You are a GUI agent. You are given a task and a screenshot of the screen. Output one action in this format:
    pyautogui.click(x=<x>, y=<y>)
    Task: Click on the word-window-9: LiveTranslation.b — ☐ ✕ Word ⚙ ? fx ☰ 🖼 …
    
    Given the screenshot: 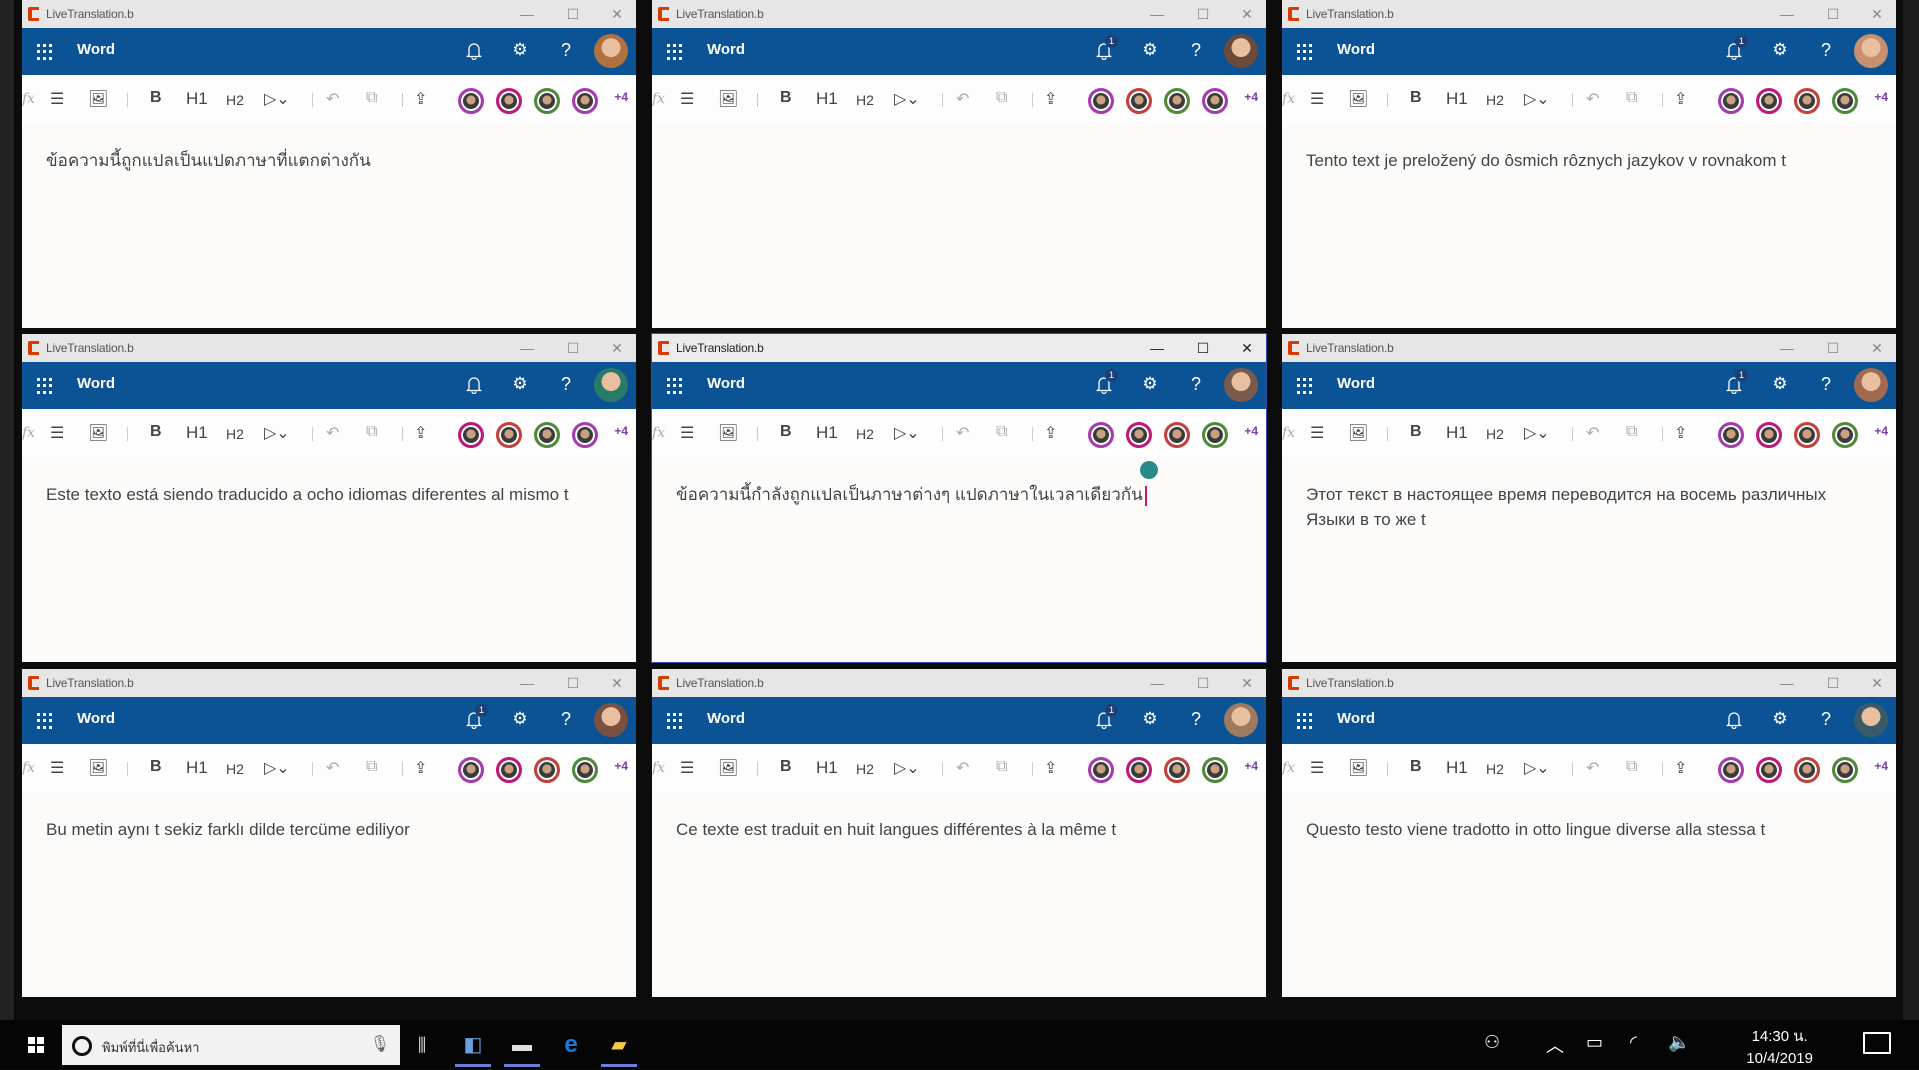 What is the action you would take?
    pyautogui.click(x=1589, y=833)
    